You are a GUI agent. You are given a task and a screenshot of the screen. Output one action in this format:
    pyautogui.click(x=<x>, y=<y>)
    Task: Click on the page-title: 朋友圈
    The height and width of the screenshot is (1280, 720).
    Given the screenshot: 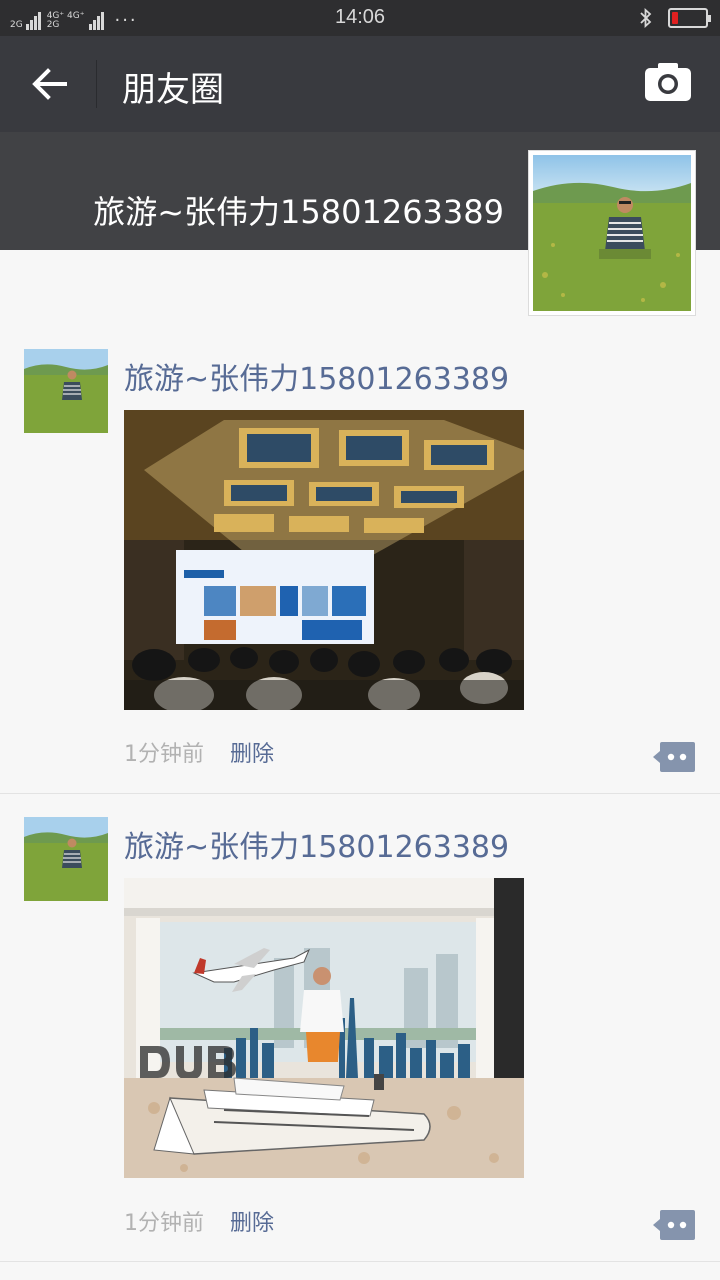 What is the action you would take?
    pyautogui.click(x=173, y=90)
    